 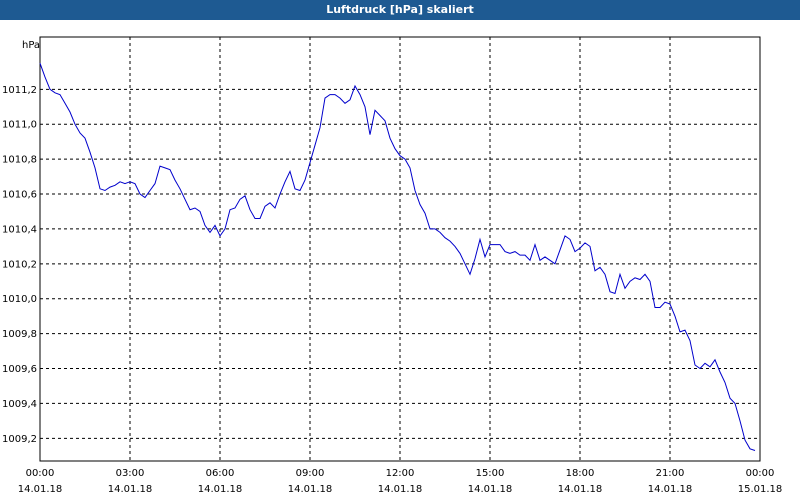 I want to click on x-tick-time: 09:00, so click(x=310, y=473).